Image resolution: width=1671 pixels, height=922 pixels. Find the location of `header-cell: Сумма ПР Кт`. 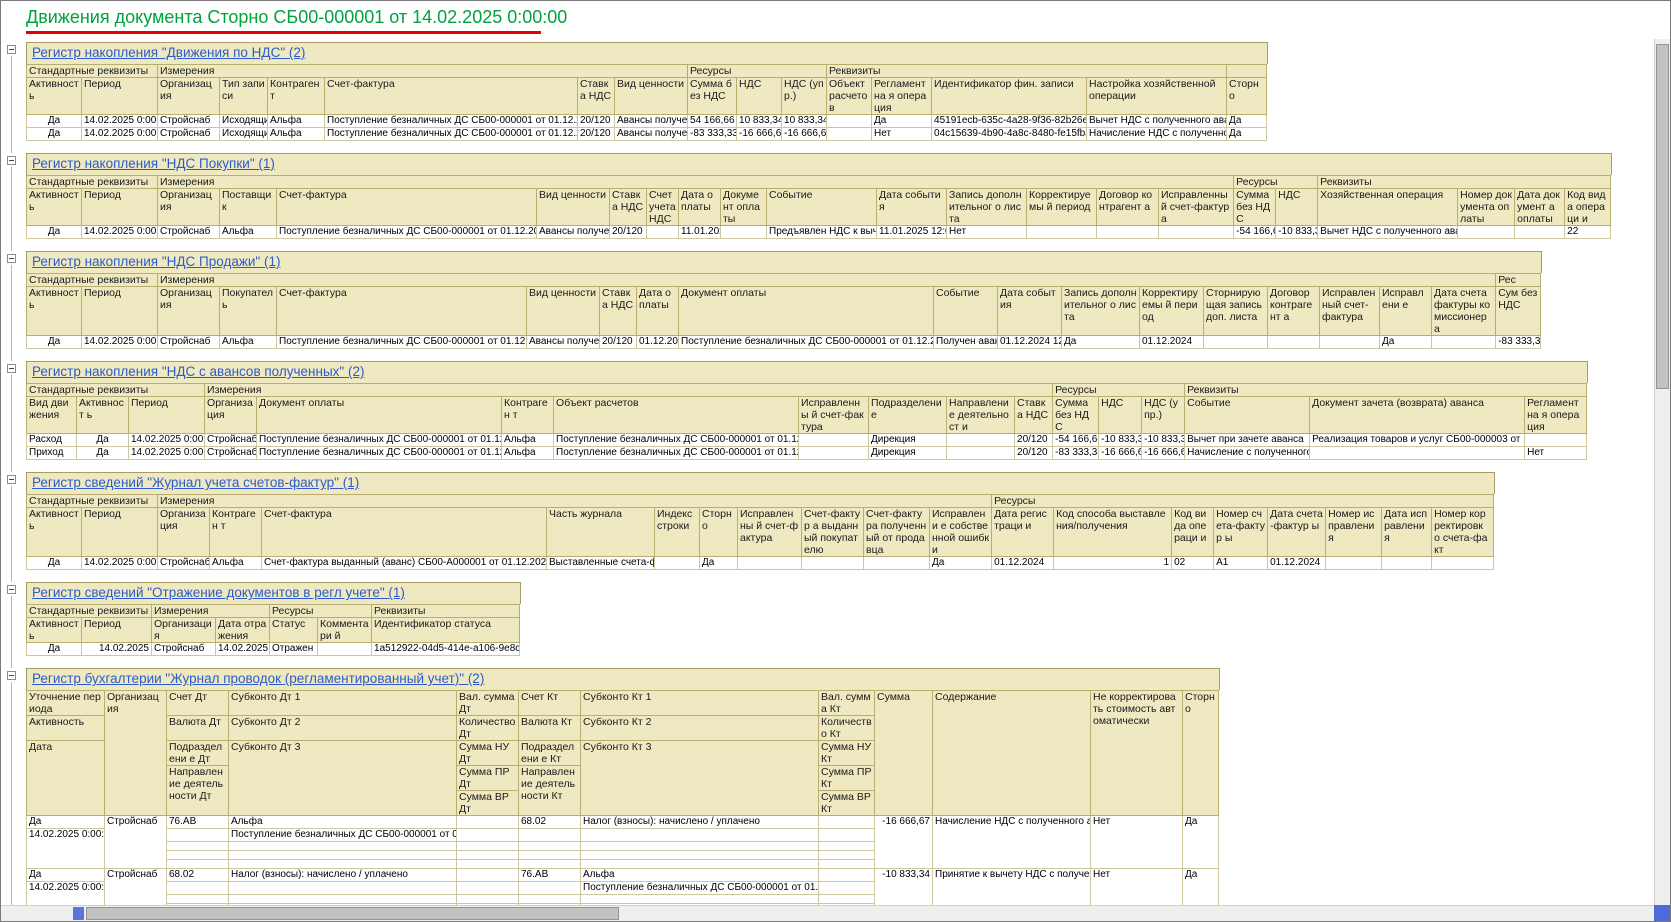

header-cell: Сумма ПР Кт is located at coordinates (846, 778).